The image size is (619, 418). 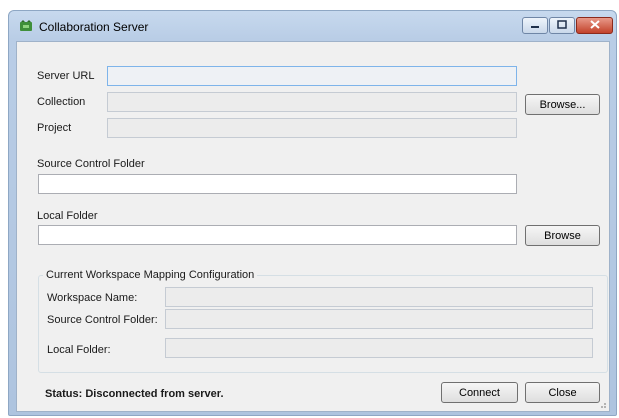 I want to click on minimize-button, so click(x=535, y=25).